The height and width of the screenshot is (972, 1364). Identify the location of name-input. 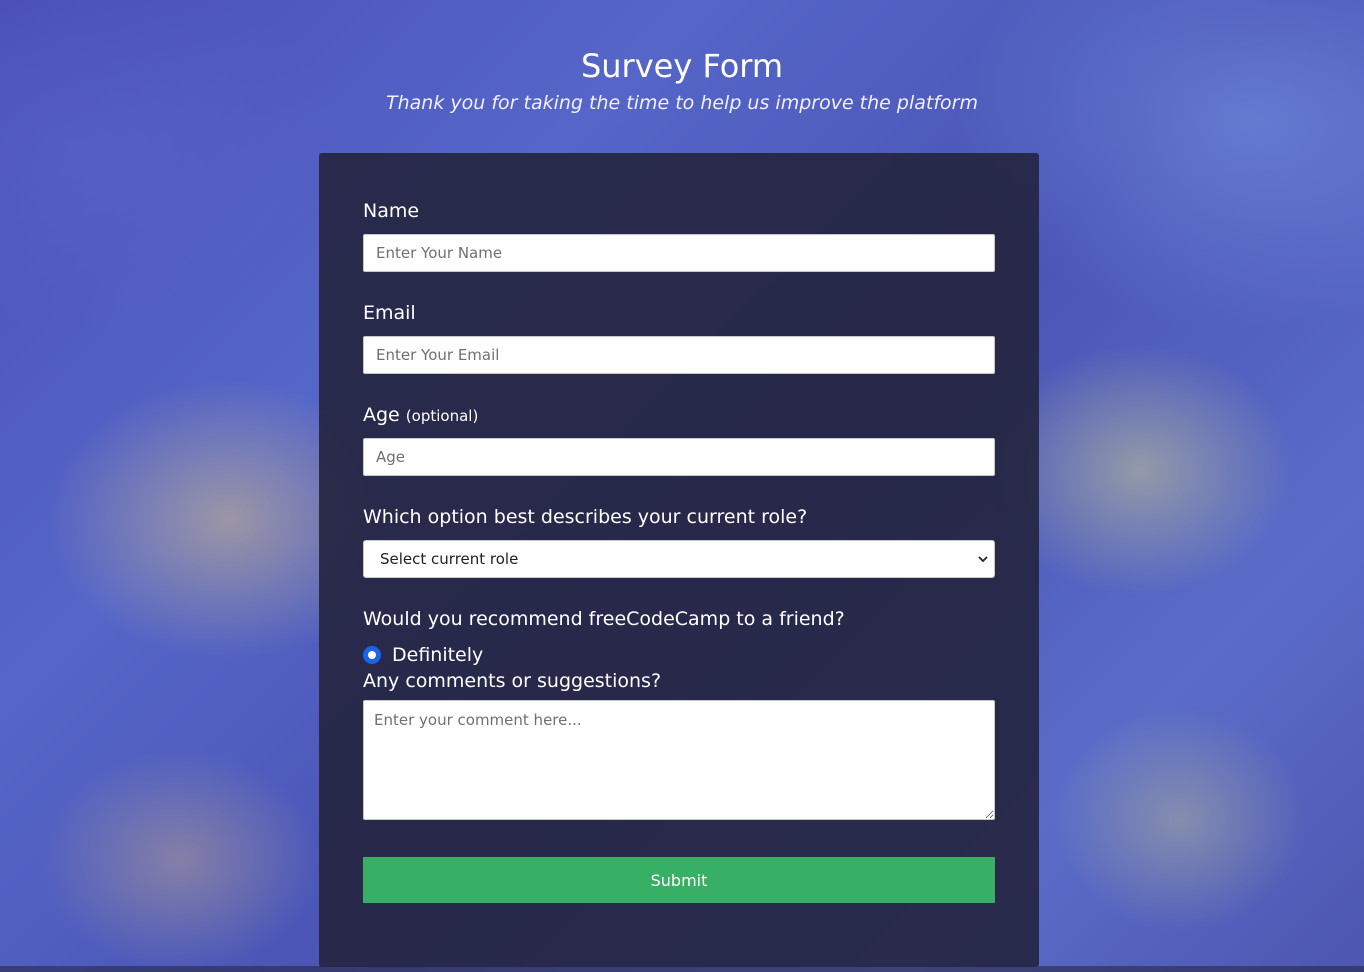
(679, 253).